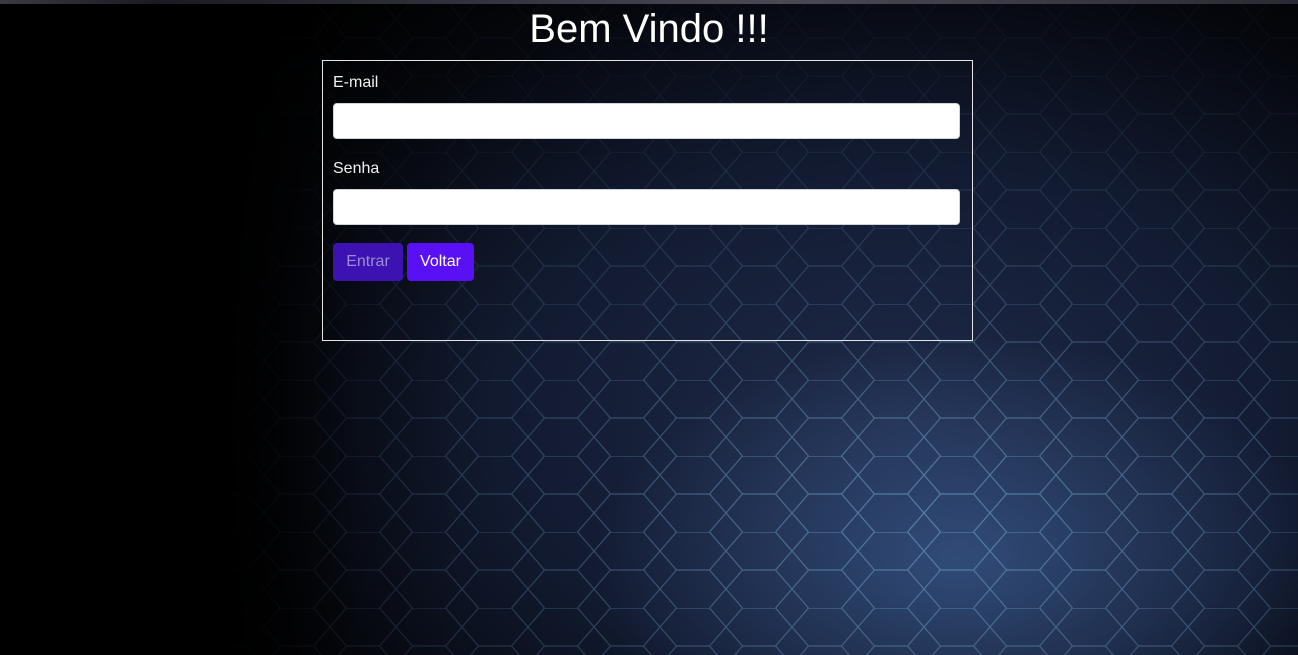 The image size is (1298, 655). I want to click on page-title: Bem Vindo !!!, so click(649, 29).